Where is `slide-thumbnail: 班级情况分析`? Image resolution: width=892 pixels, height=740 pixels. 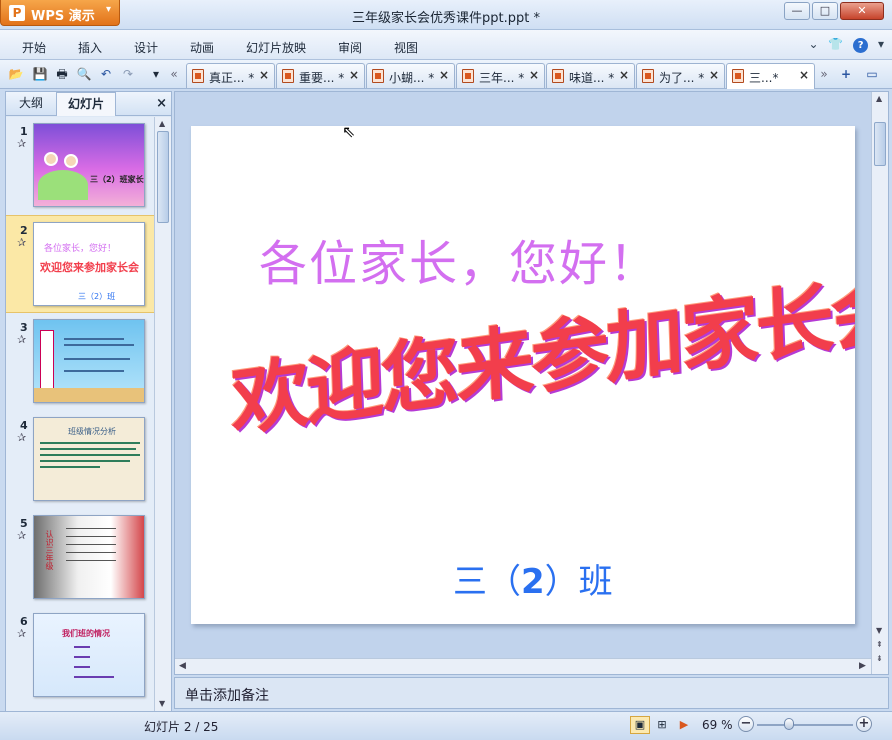
slide-thumbnail: 班级情况分析 is located at coordinates (89, 459).